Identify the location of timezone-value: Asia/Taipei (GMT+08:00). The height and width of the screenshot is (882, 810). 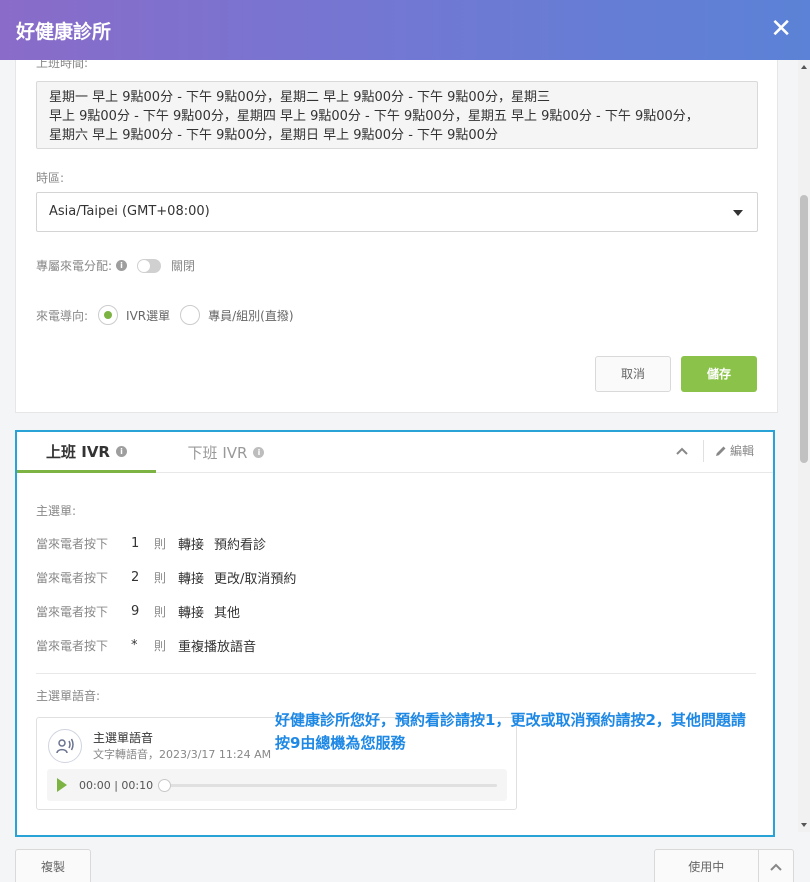
(129, 211).